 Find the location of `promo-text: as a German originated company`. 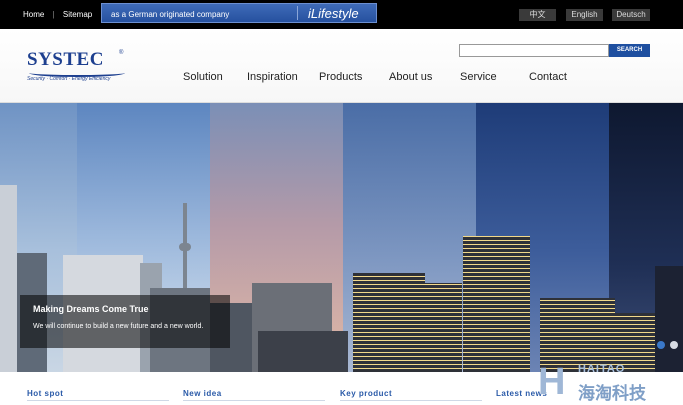

promo-text: as a German originated company is located at coordinates (170, 14).